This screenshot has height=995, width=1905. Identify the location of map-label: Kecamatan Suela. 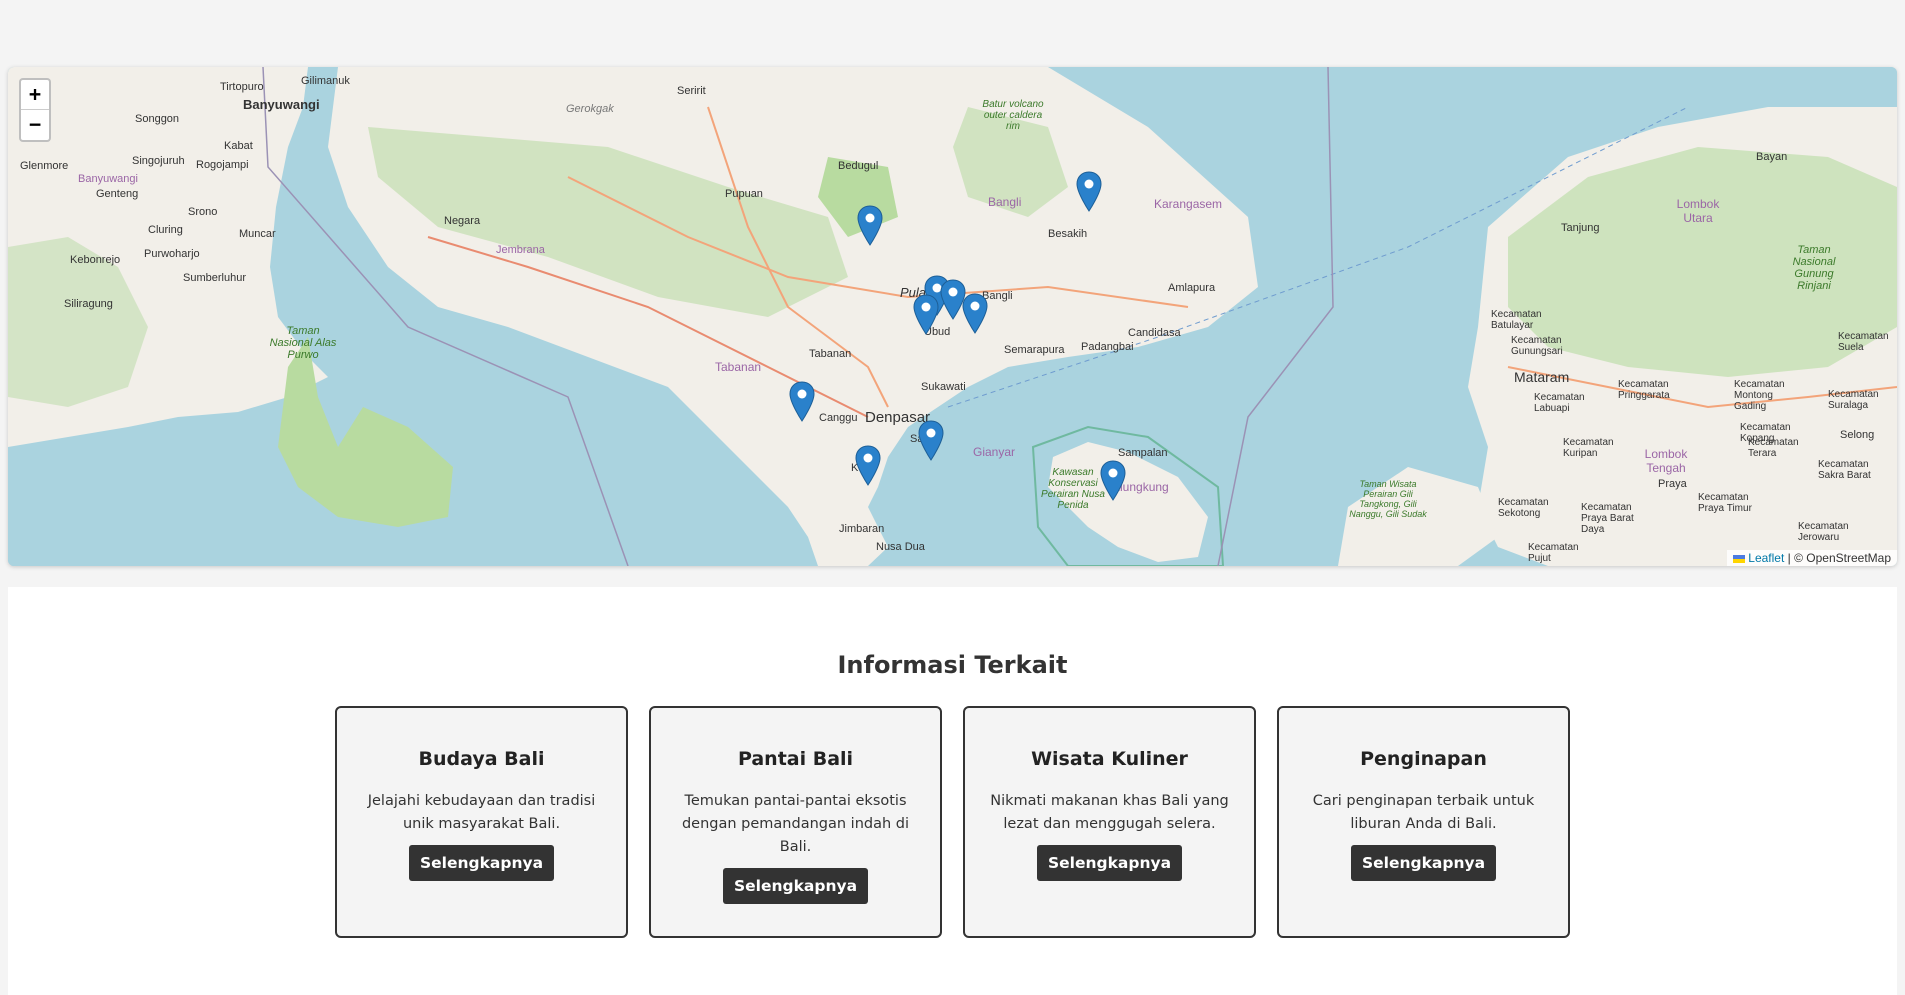
(1863, 342).